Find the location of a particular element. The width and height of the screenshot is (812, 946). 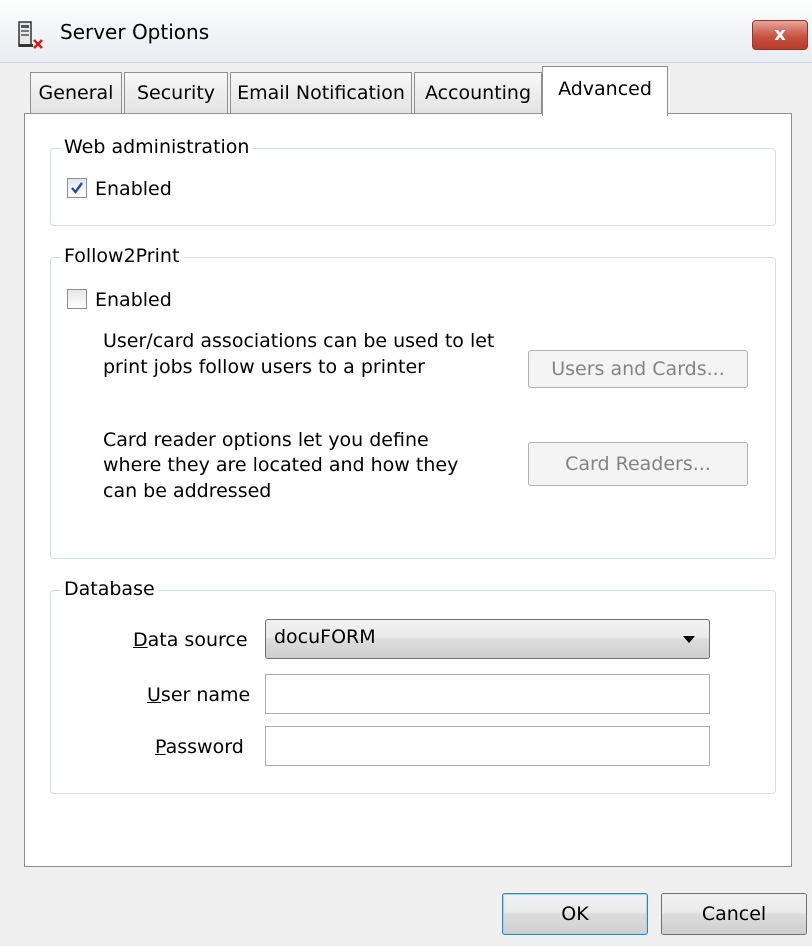

tab-advanced: Advanced is located at coordinates (605, 91).